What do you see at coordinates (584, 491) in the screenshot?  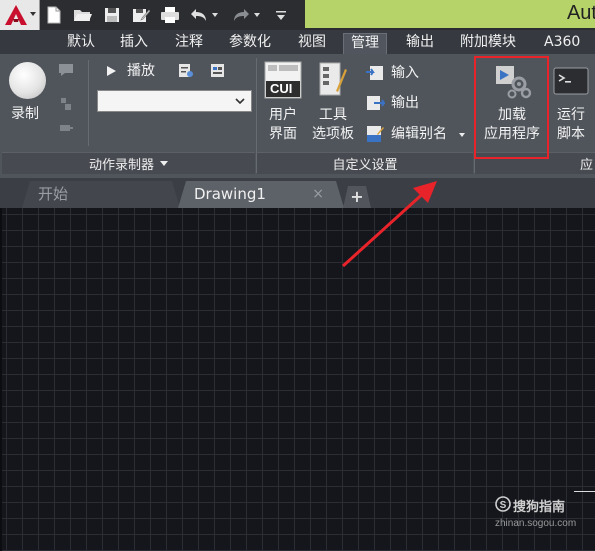 I see `cursor-crosshair-line` at bounding box center [584, 491].